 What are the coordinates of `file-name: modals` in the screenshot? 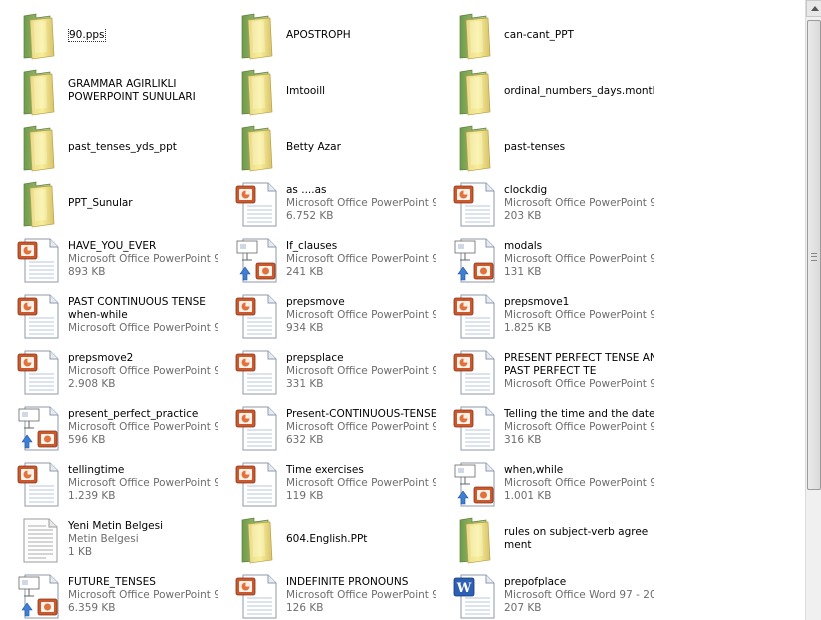 It's located at (523, 246).